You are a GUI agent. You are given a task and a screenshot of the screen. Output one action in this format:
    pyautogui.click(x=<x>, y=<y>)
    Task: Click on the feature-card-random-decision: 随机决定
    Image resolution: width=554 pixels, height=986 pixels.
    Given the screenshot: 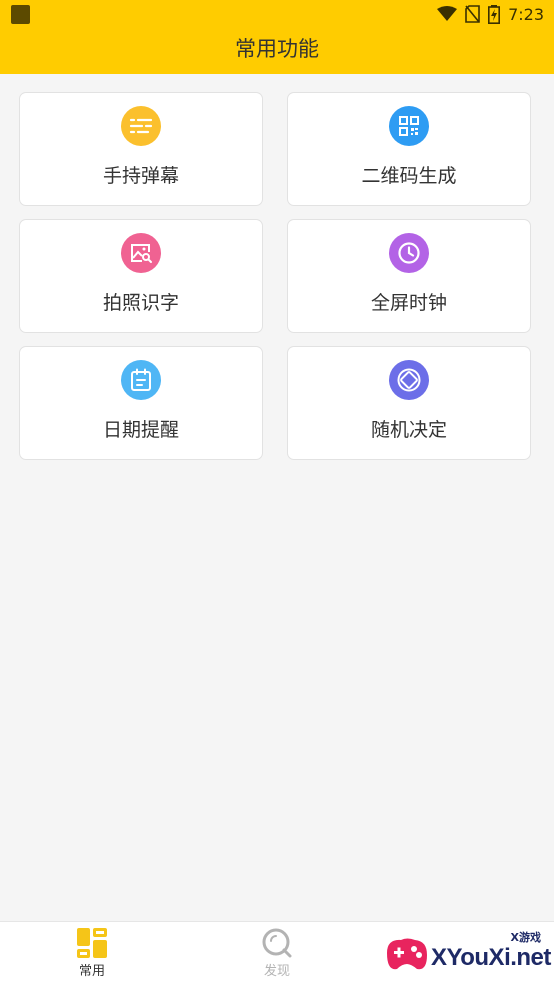 What is the action you would take?
    pyautogui.click(x=409, y=403)
    